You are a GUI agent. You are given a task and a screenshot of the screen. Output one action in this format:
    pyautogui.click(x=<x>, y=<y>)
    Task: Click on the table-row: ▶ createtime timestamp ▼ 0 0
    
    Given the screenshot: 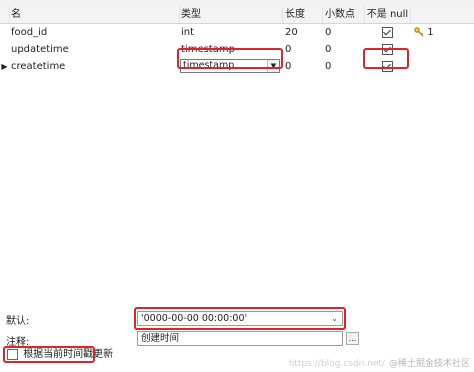 What is the action you would take?
    pyautogui.click(x=237, y=66)
    